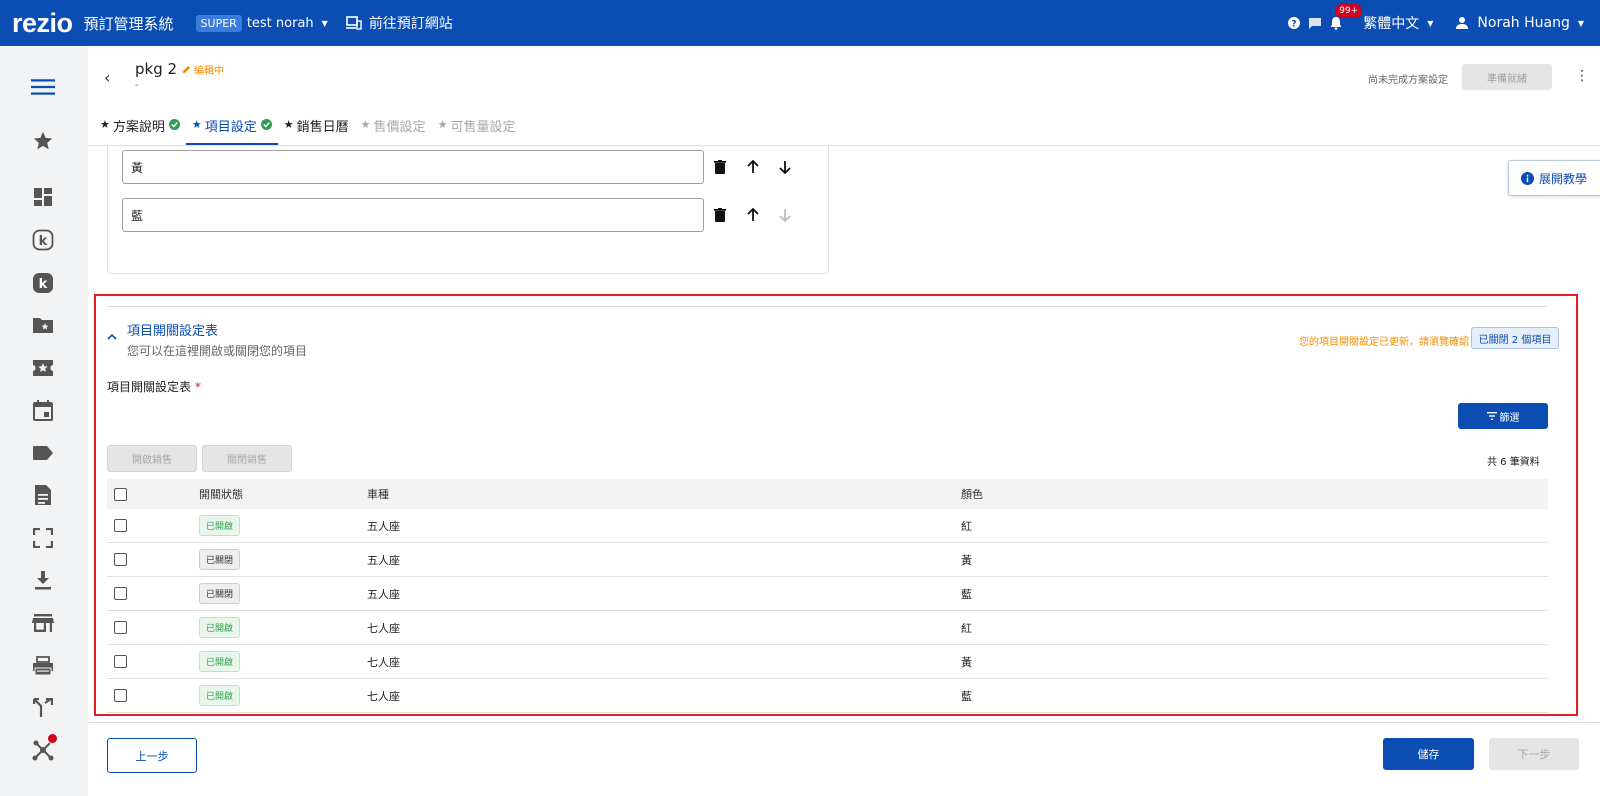  I want to click on printer-icon, so click(43, 666).